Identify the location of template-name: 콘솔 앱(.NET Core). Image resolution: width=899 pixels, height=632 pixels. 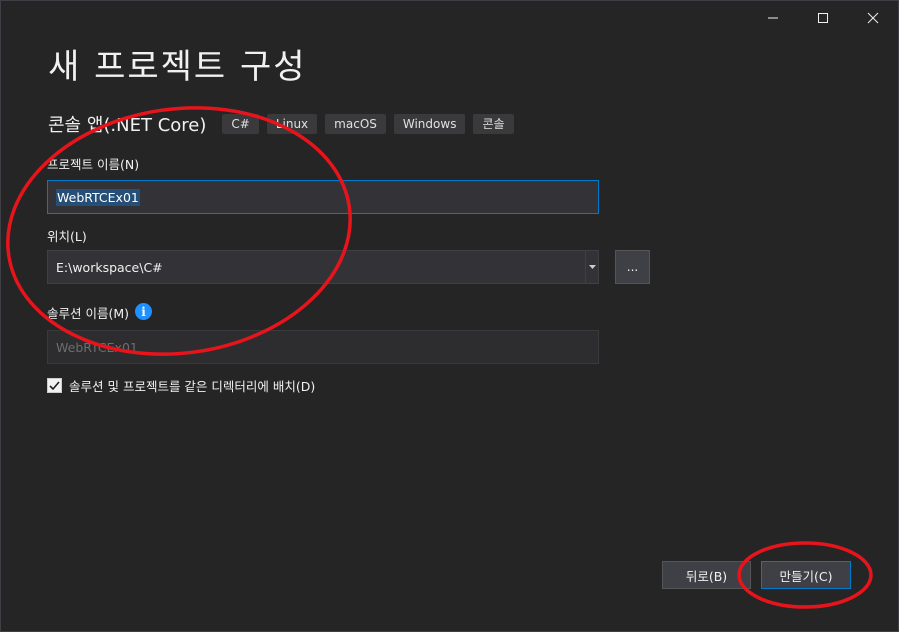
(127, 125).